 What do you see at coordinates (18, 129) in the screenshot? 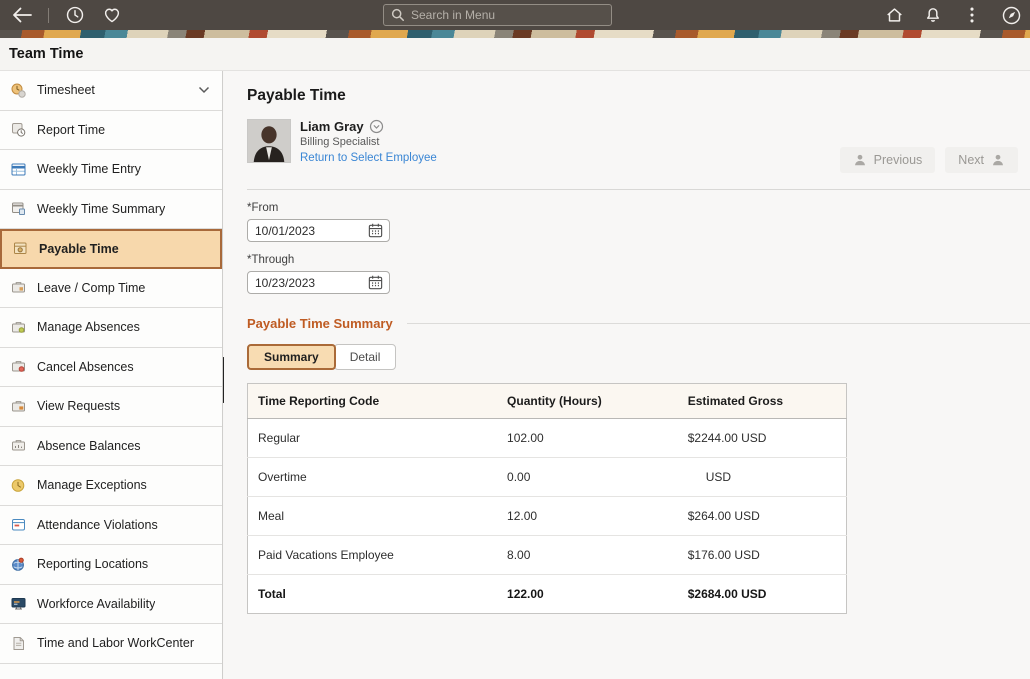
I see `report-time-icon` at bounding box center [18, 129].